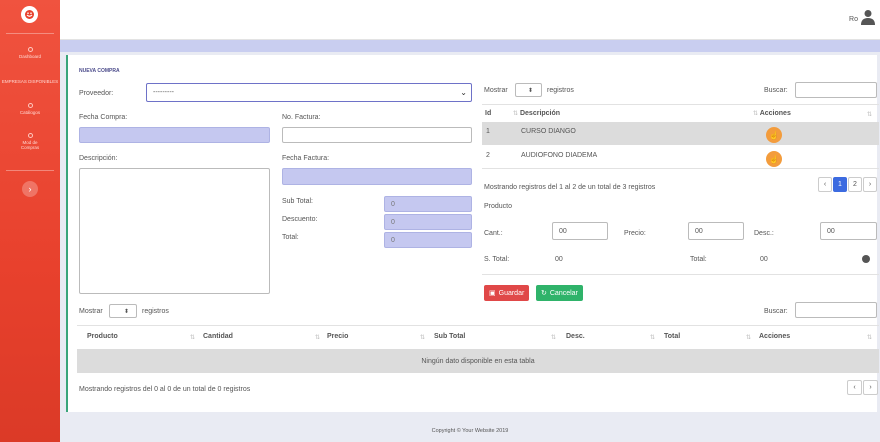 This screenshot has height=442, width=880. What do you see at coordinates (580, 231) in the screenshot?
I see `cant-input: 00` at bounding box center [580, 231].